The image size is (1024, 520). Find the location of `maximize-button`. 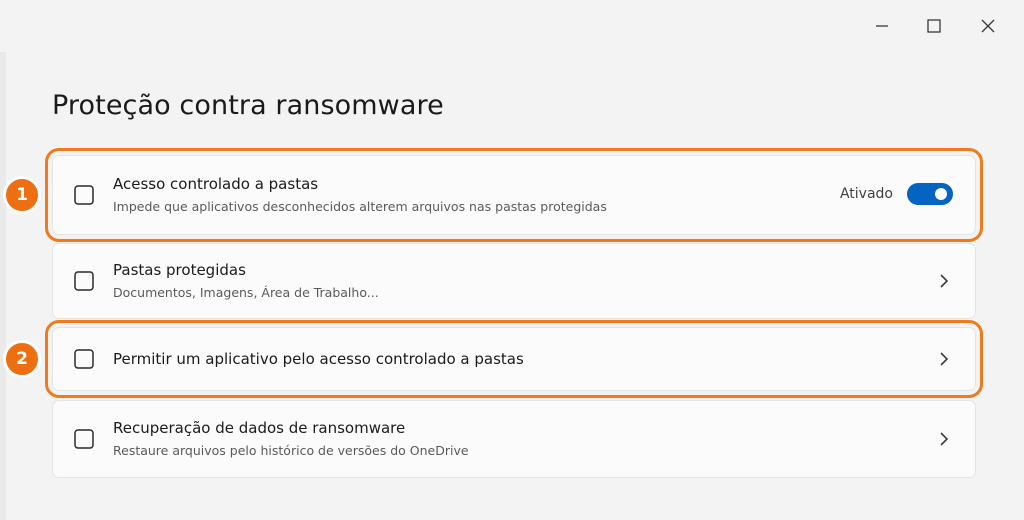

maximize-button is located at coordinates (934, 26).